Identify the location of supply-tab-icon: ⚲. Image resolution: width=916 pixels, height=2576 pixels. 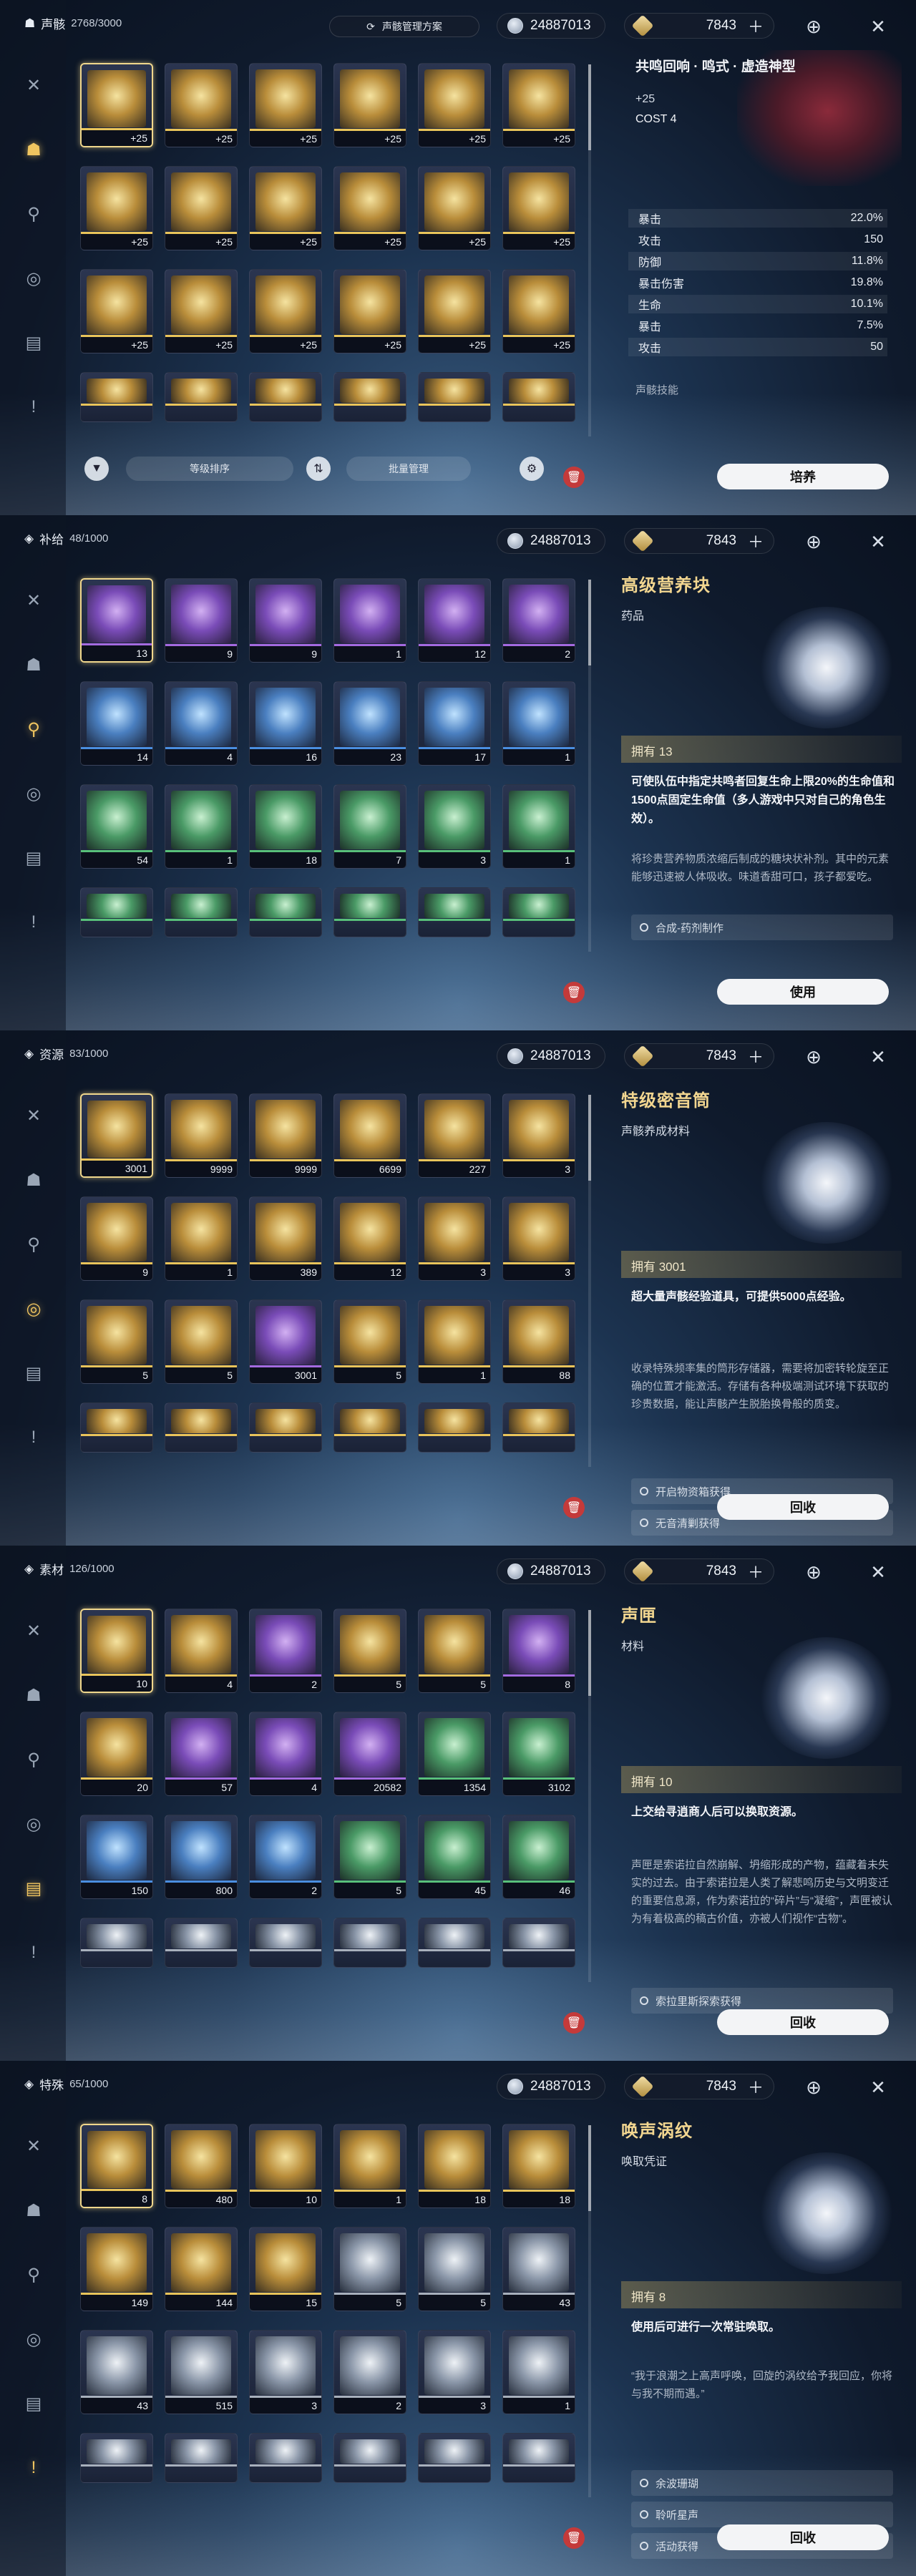
(34, 2275).